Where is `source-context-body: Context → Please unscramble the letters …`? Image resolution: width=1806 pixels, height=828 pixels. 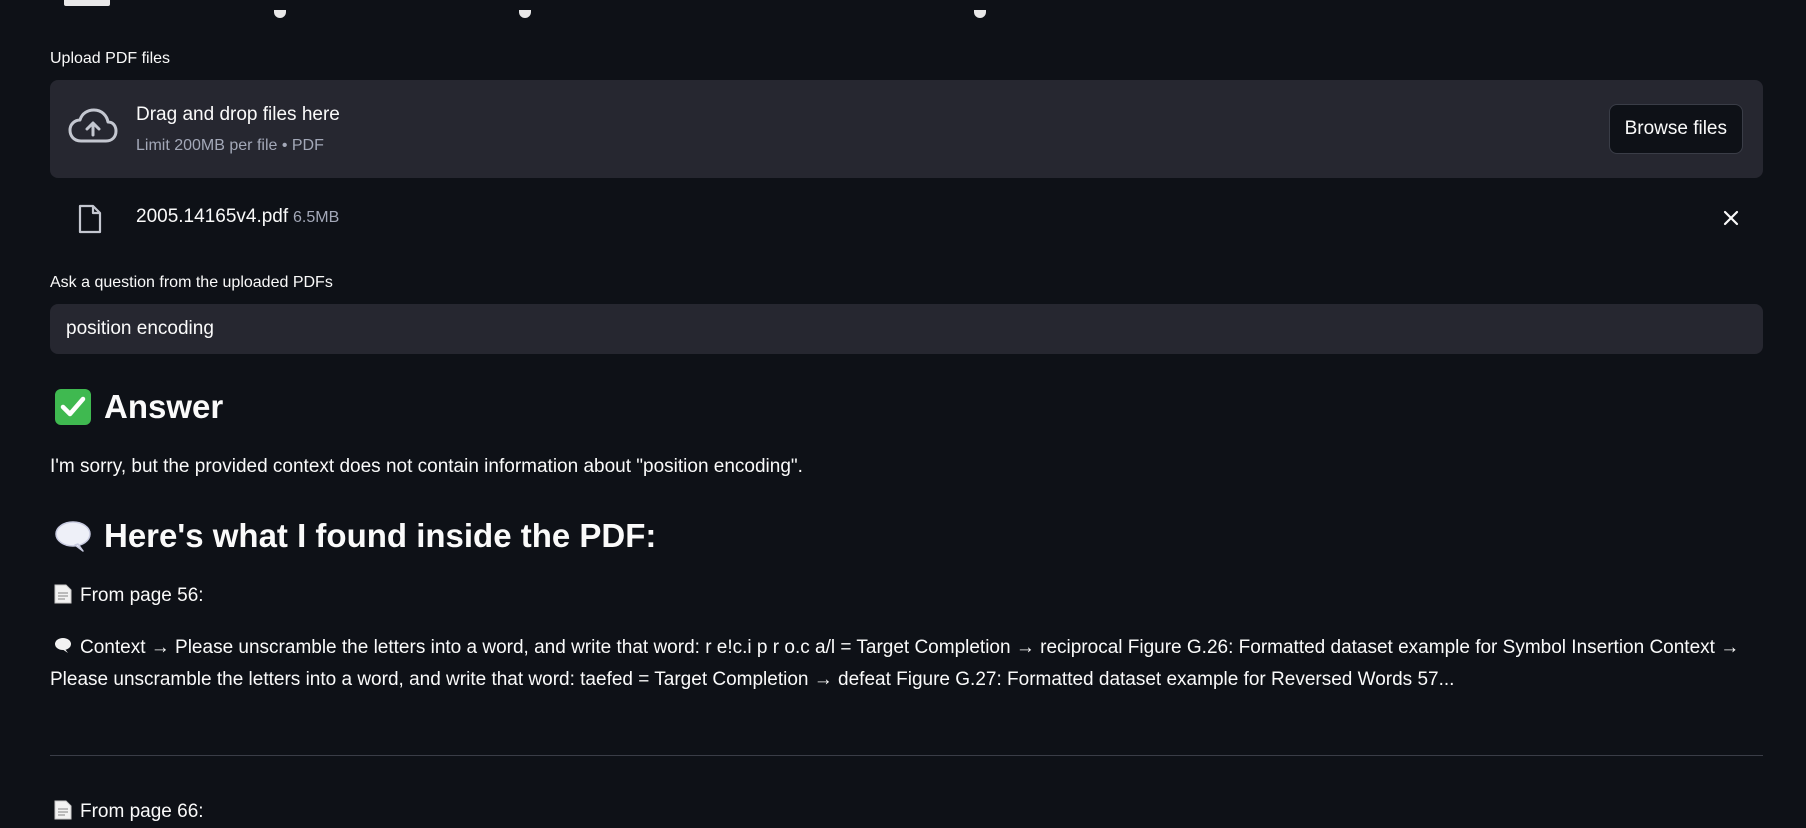
source-context-body: Context → Please unscramble the letters … is located at coordinates (895, 663).